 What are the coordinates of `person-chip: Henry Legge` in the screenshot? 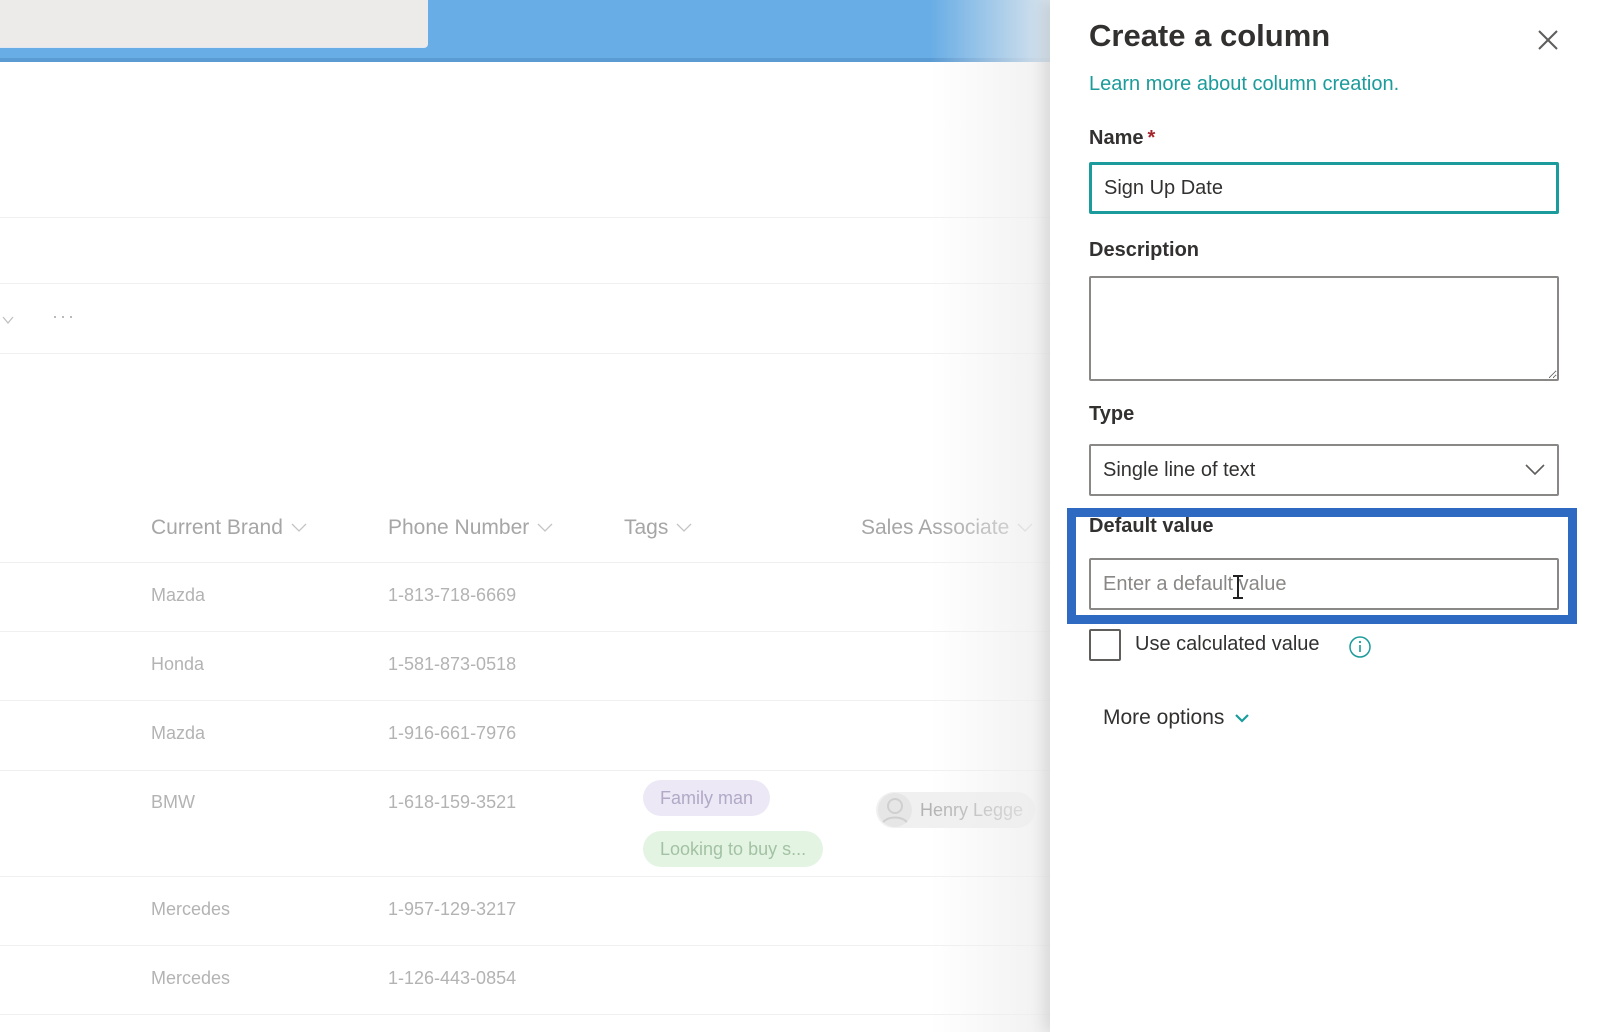 It's located at (956, 810).